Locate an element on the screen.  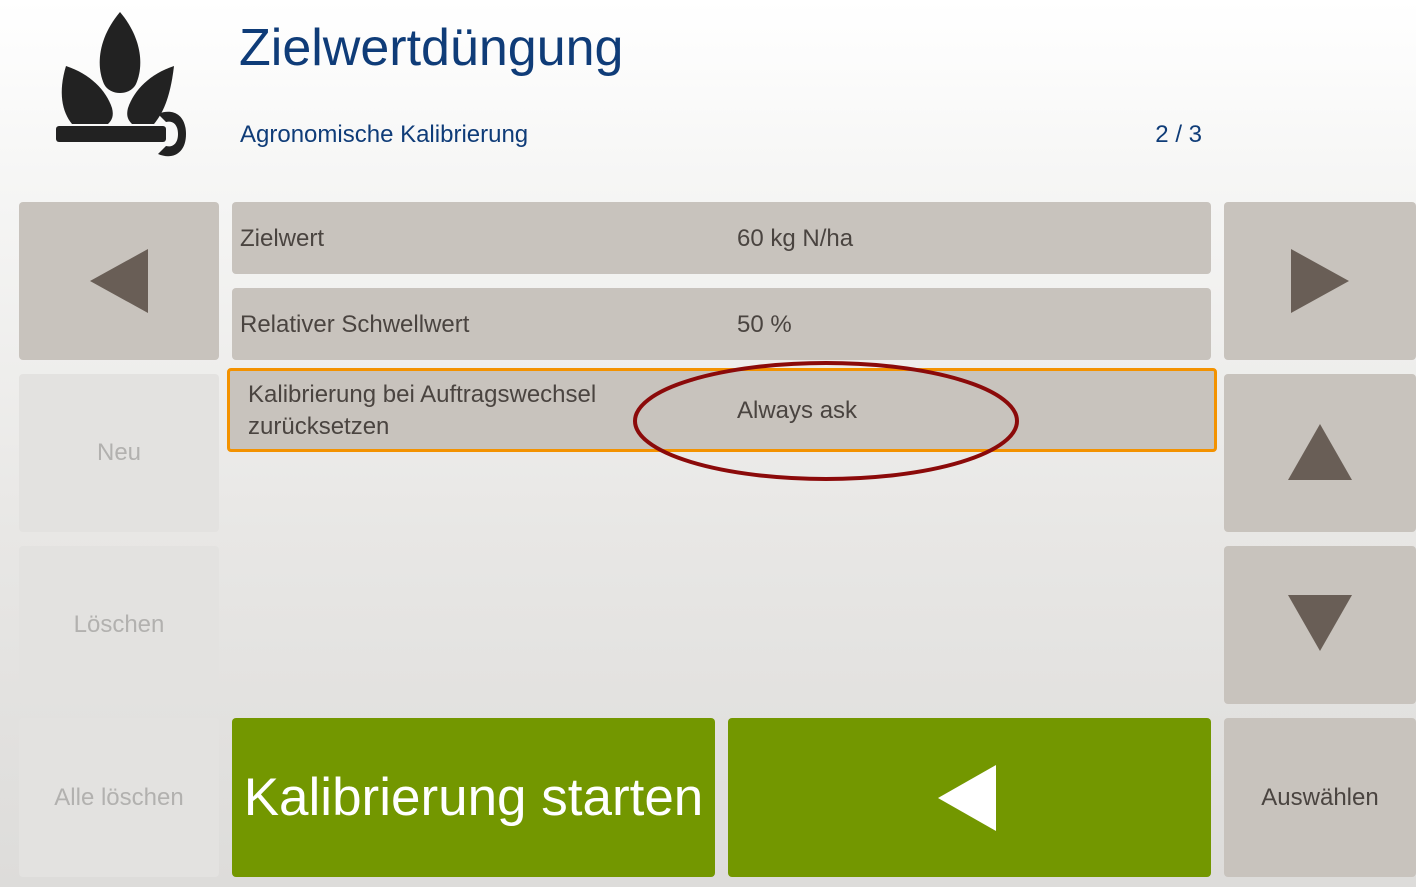
start-calibration-label: Kalibrierung starten is located at coordinates (473, 797).